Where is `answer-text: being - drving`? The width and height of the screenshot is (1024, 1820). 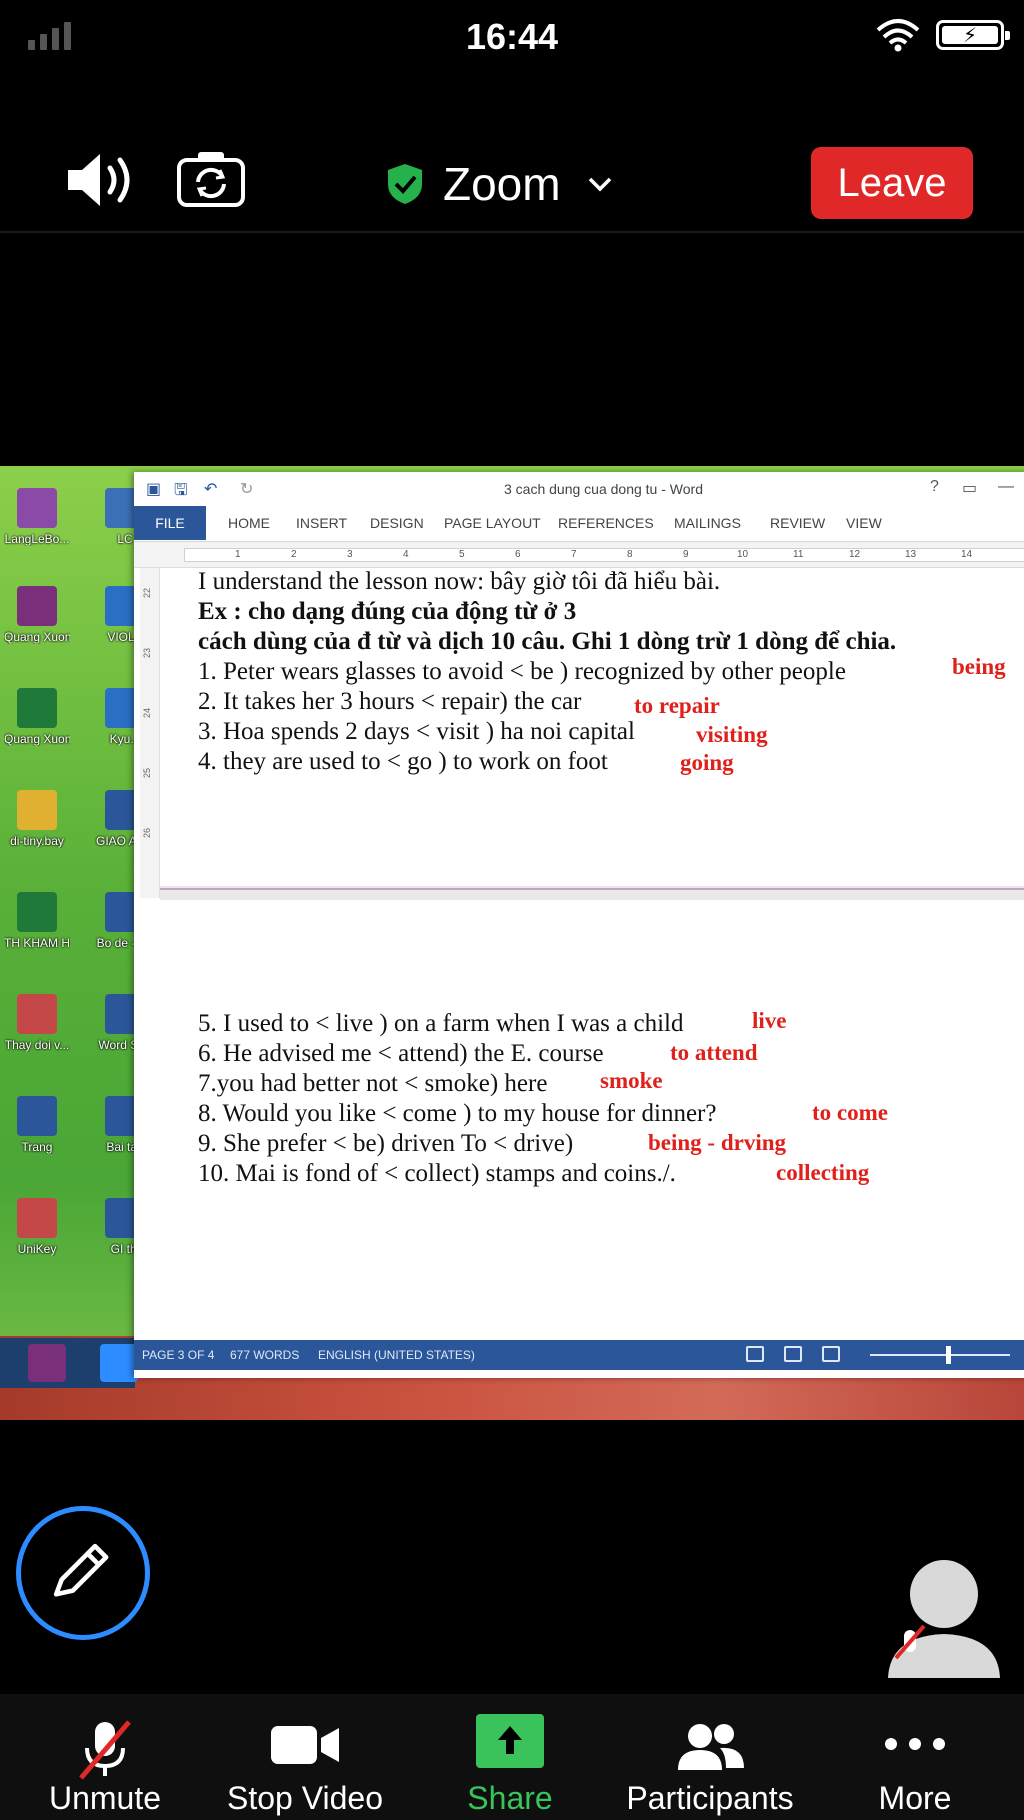 answer-text: being - drving is located at coordinates (717, 1142).